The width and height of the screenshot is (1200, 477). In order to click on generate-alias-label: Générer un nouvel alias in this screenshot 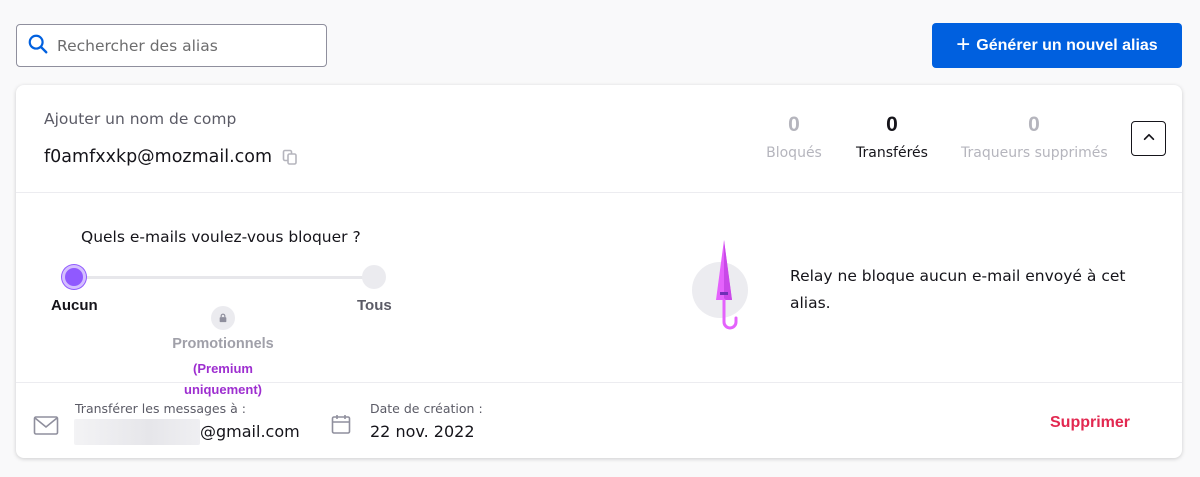, I will do `click(1067, 45)`.